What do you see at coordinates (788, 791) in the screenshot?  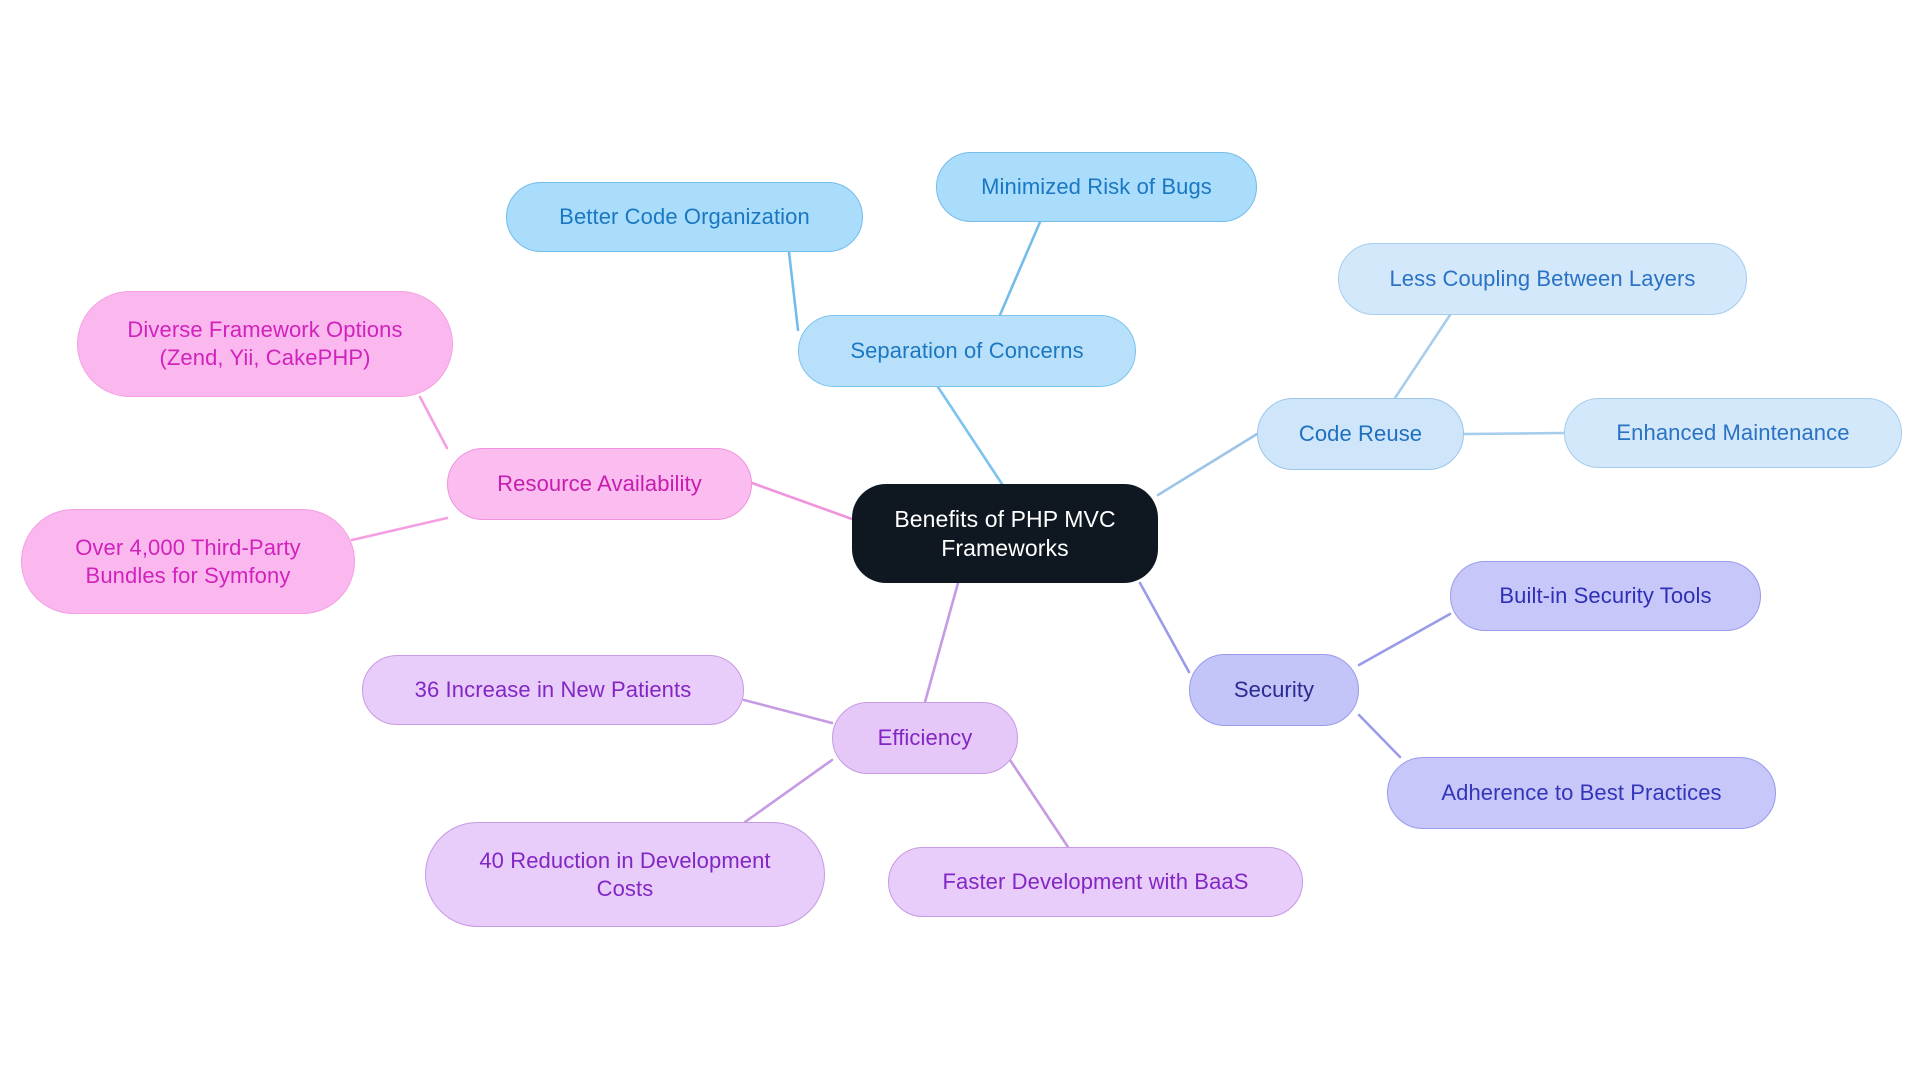 I see `edge-efficiency-costs` at bounding box center [788, 791].